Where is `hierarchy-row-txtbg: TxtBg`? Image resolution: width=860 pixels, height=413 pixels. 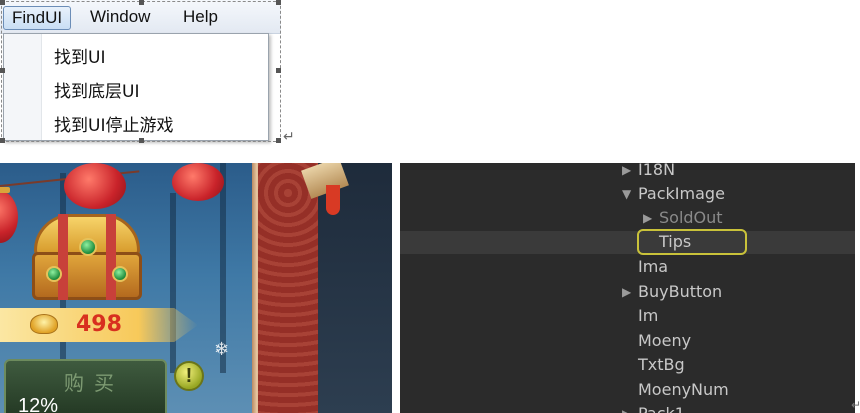
hierarchy-row-txtbg: TxtBg is located at coordinates (661, 365).